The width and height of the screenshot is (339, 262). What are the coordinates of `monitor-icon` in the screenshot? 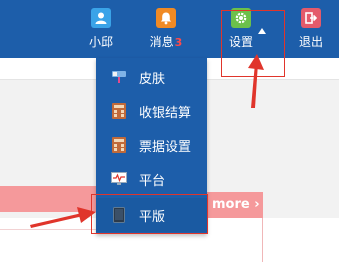 It's located at (119, 179).